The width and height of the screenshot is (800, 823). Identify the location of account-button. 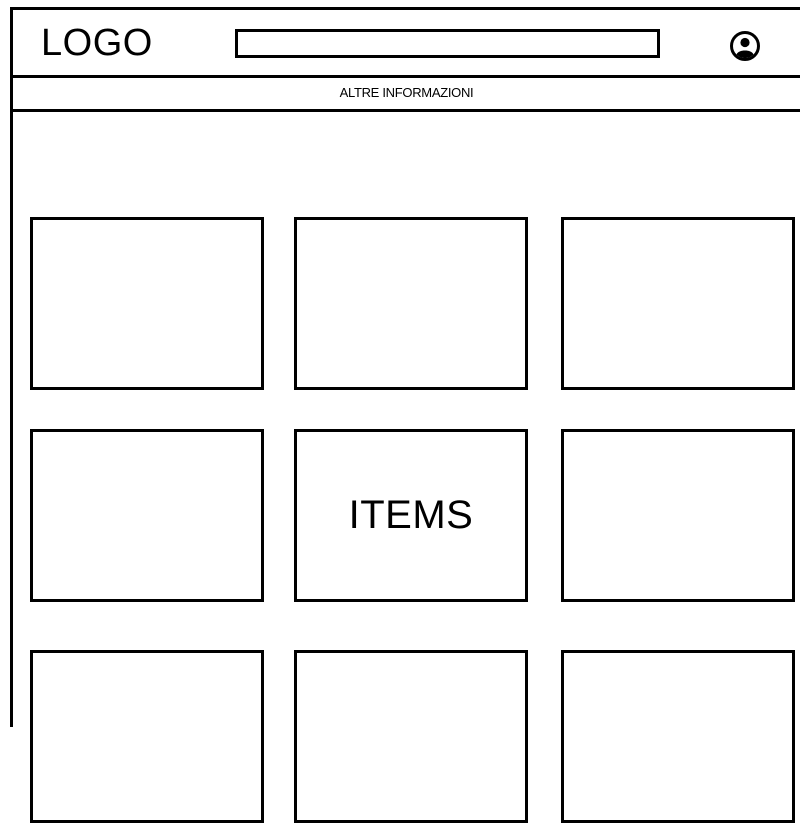
(745, 46).